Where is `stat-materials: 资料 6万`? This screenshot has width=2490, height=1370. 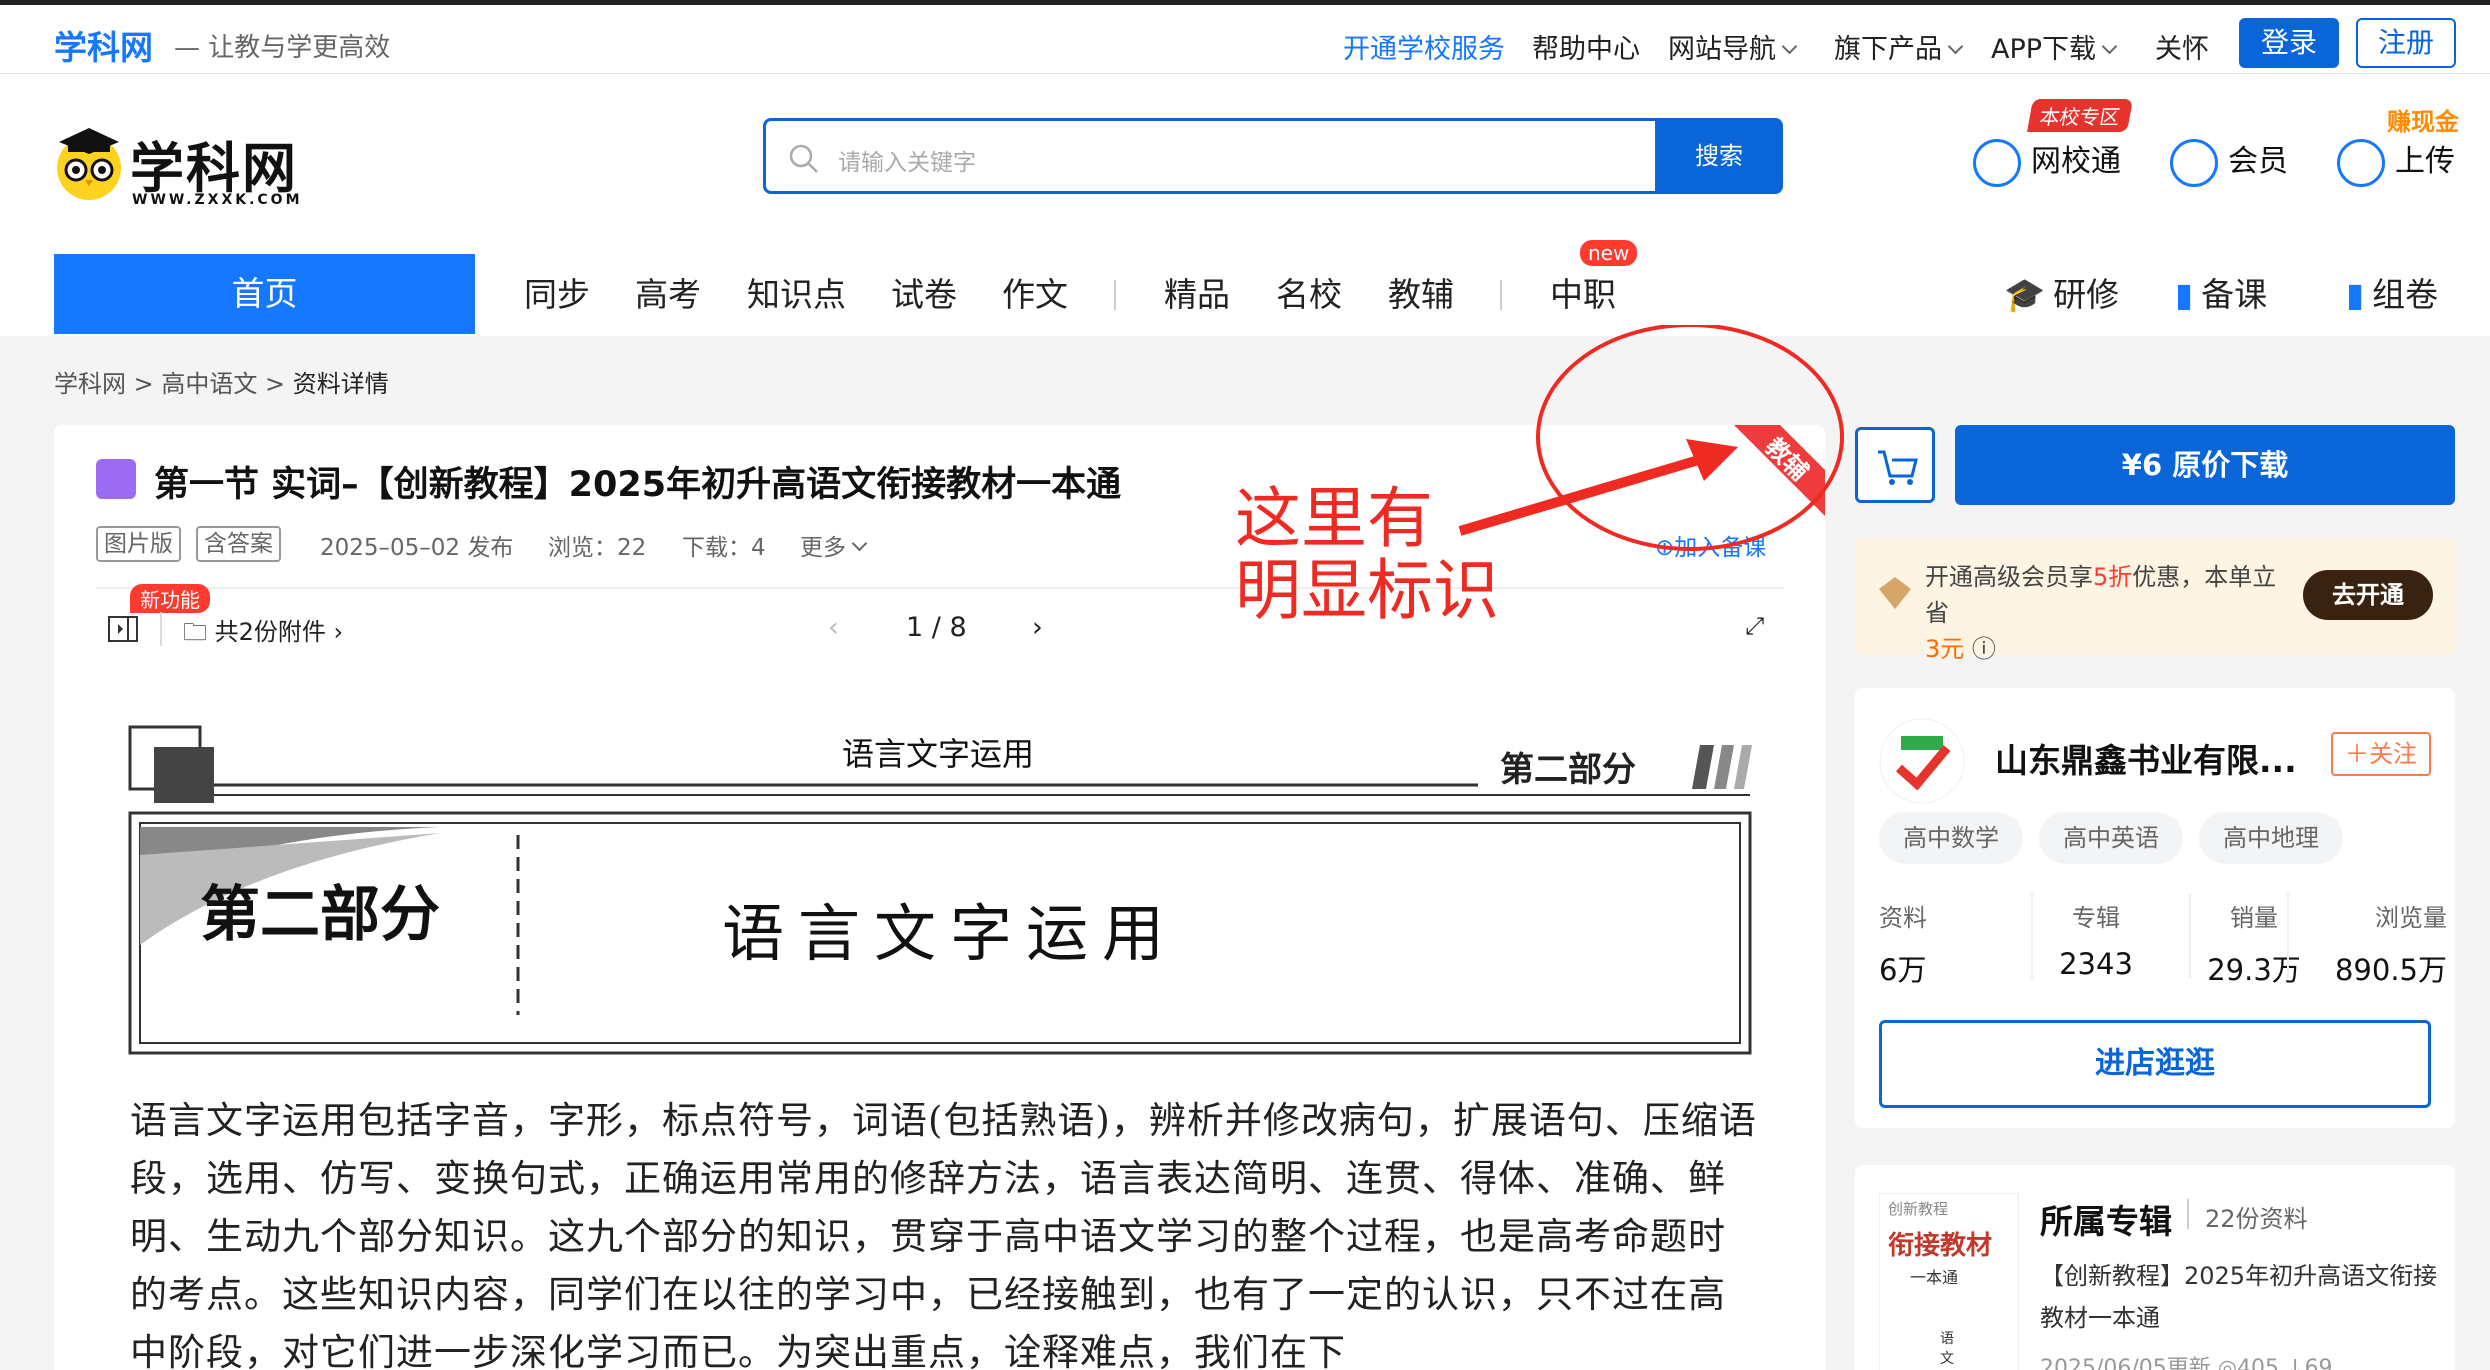
stat-materials: 资料 6万 is located at coordinates (1954, 943).